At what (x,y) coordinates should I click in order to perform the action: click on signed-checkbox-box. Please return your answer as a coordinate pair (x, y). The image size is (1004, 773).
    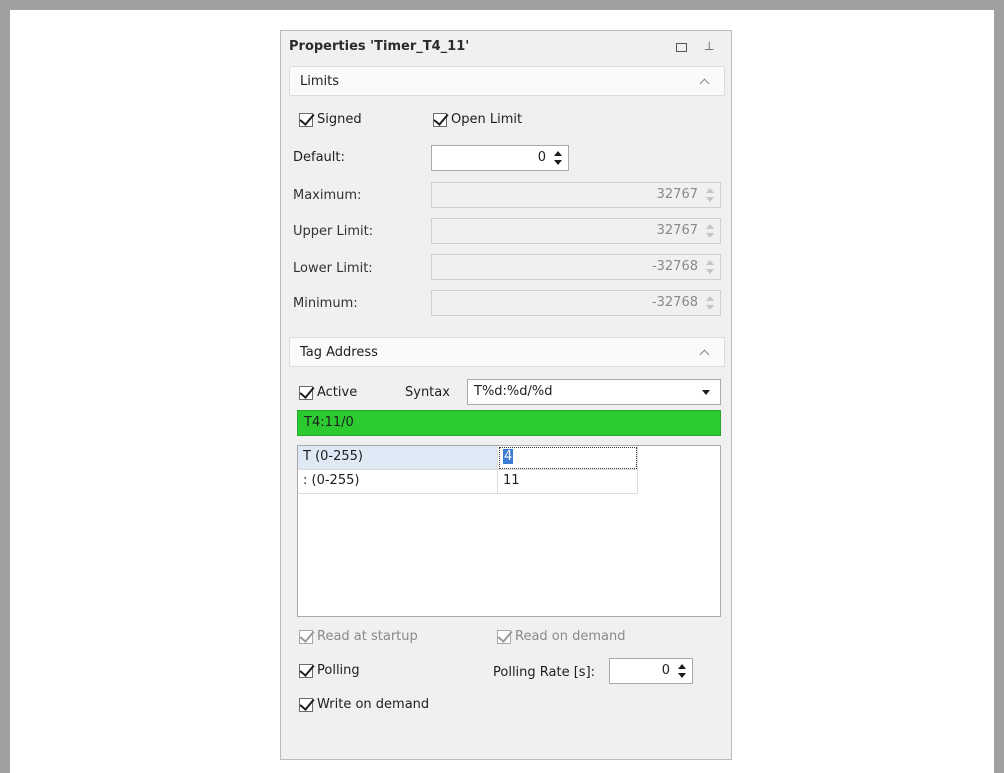
    Looking at the image, I should click on (307, 118).